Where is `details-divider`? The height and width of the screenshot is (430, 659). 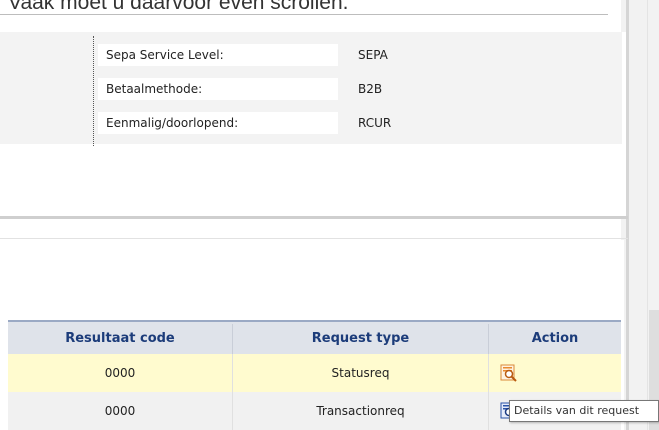
details-divider is located at coordinates (93, 91).